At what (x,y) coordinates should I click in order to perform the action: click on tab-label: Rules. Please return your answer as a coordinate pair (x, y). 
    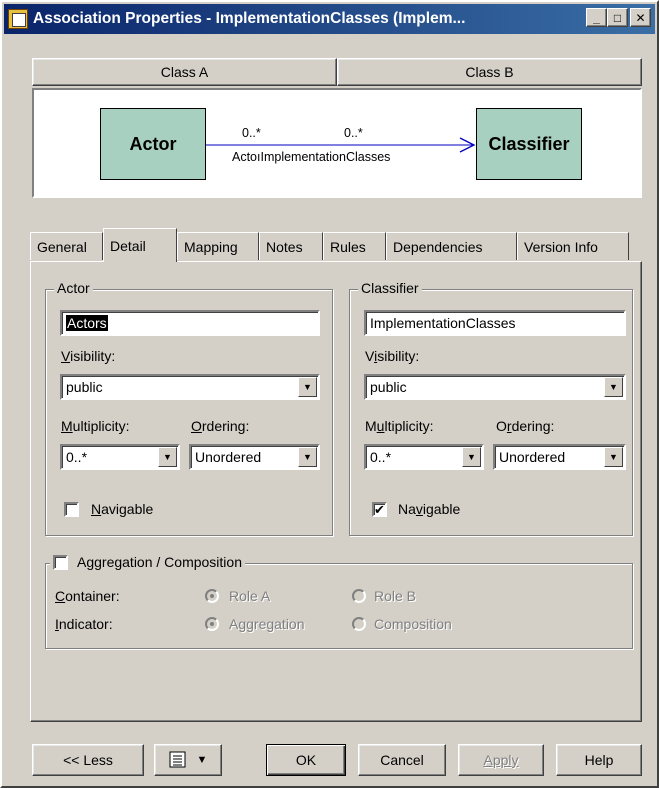
    Looking at the image, I should click on (348, 246).